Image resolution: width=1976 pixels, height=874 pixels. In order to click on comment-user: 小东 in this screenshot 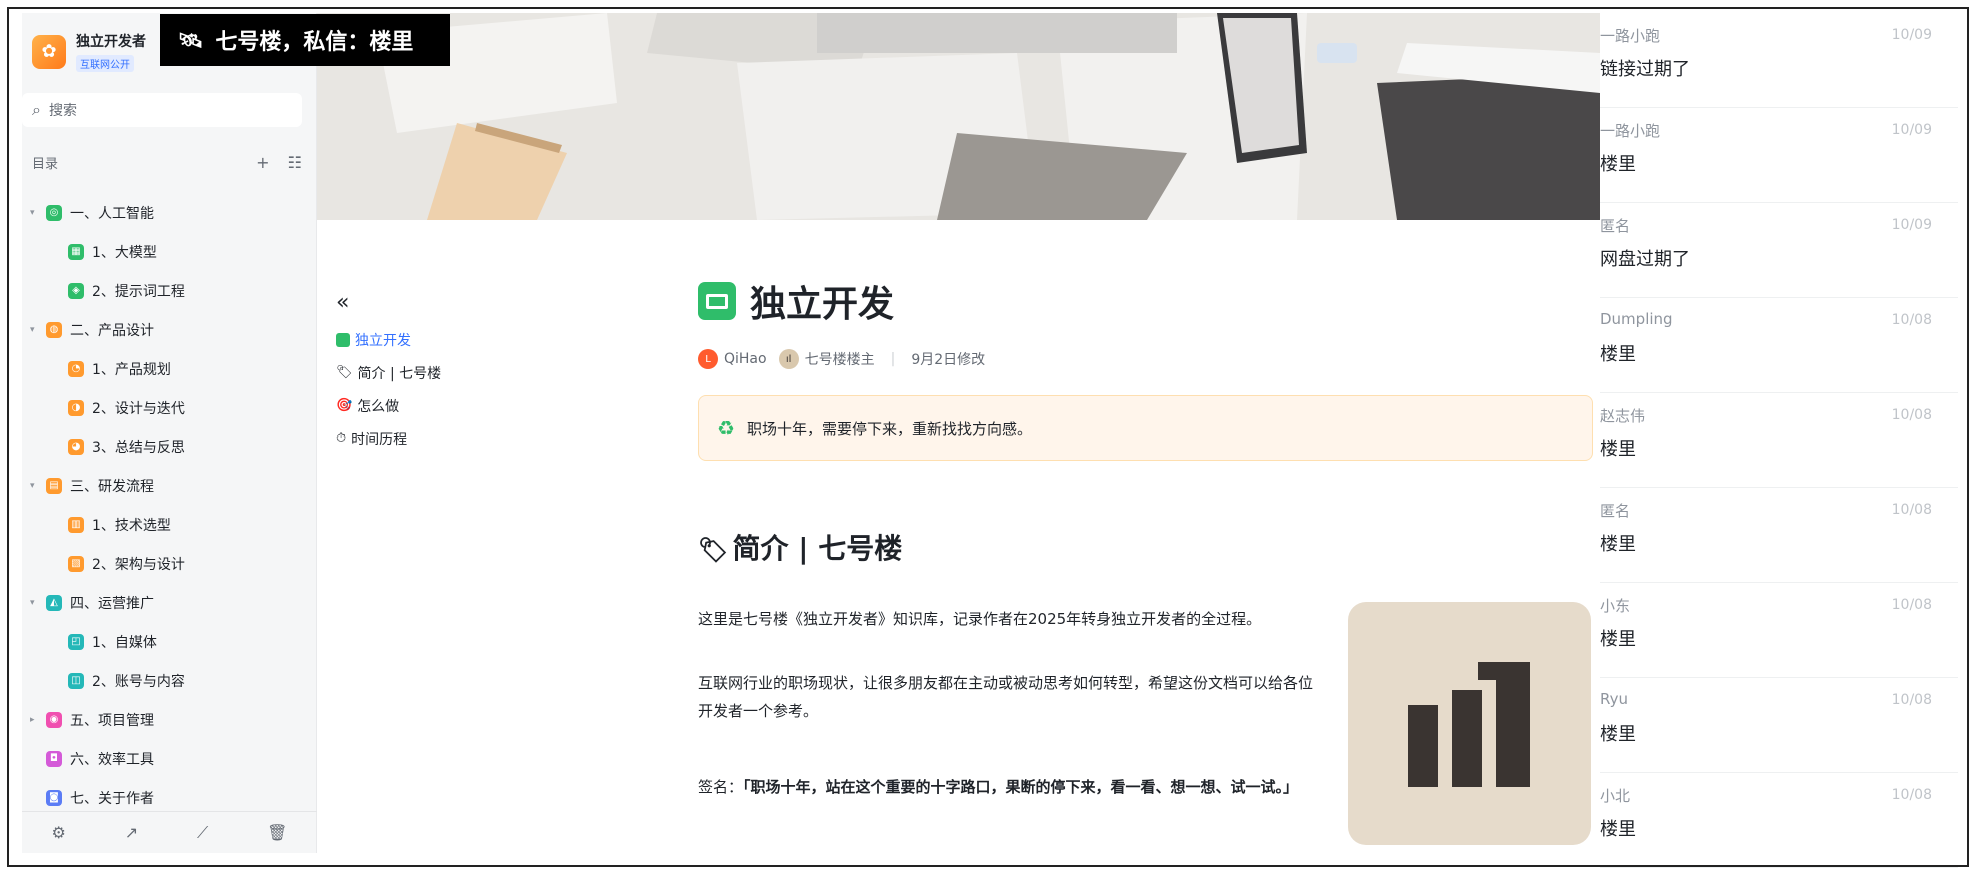, I will do `click(1615, 606)`.